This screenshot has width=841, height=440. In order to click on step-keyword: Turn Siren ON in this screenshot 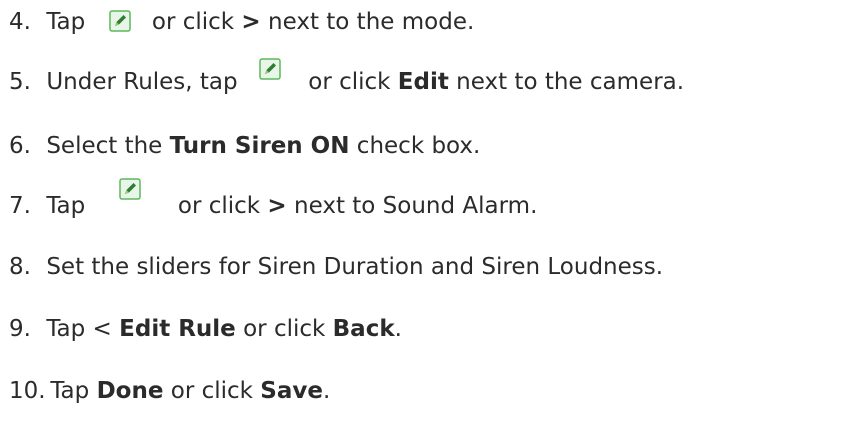, I will do `click(259, 146)`.